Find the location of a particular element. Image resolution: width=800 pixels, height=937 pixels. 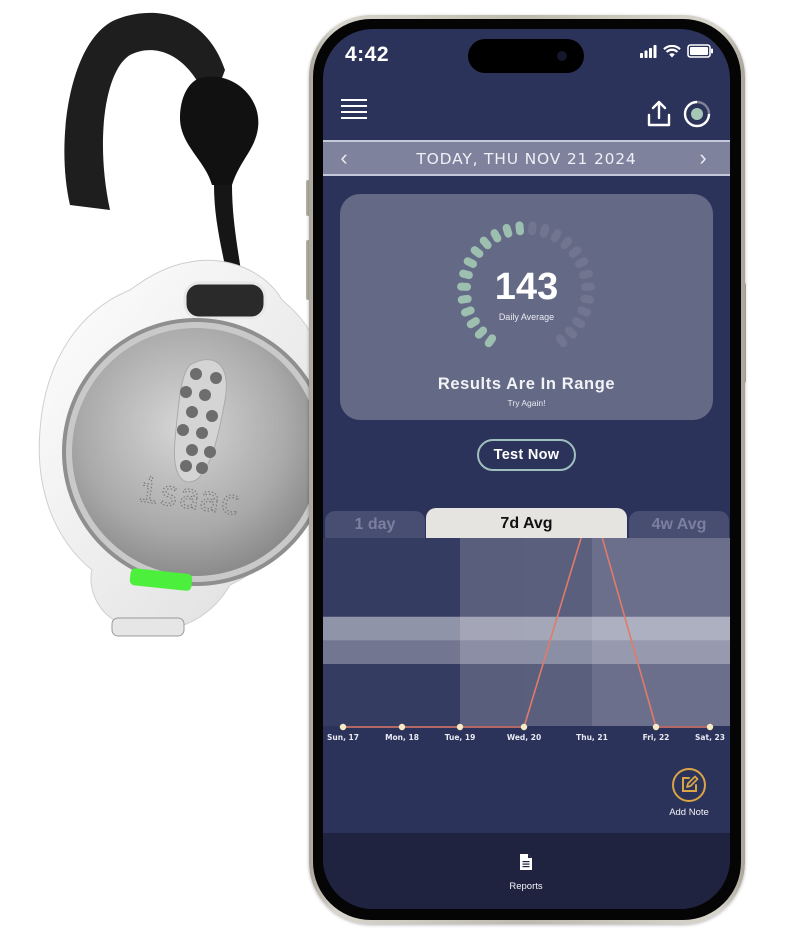

cellular-signal-icon is located at coordinates (648, 51).